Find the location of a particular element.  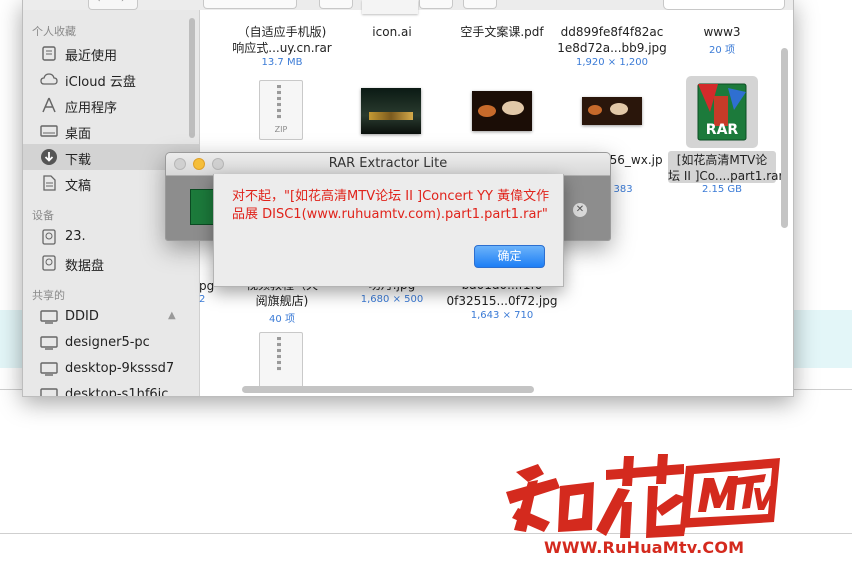

file-meta: 20 项 is located at coordinates (722, 50).